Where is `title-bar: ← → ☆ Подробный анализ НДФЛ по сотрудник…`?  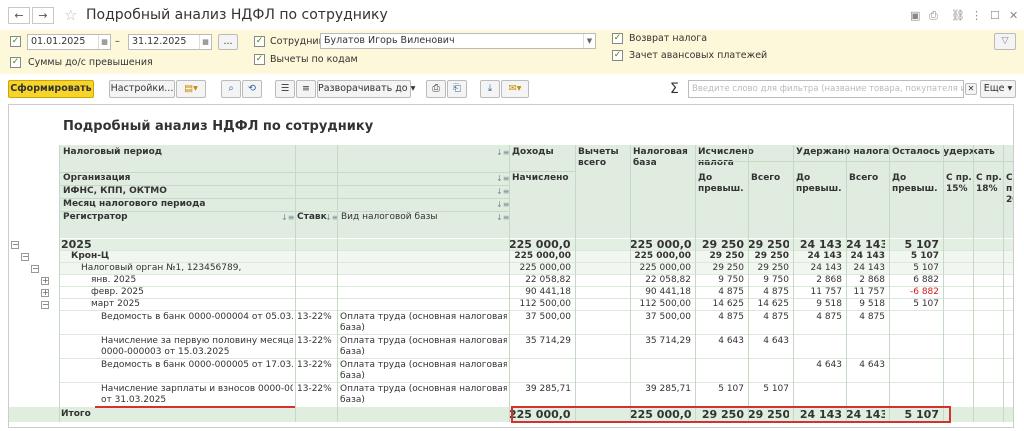
title-bar: ← → ☆ Подробный анализ НДФЛ по сотрудник… is located at coordinates (512, 15).